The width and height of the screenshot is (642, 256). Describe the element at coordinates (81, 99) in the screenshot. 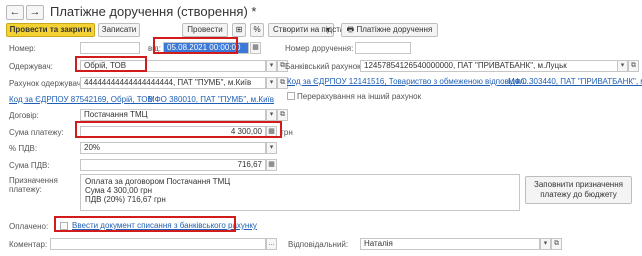

I see `edrpou-link-left: Код за ЄДРПОУ 87542169, Обрій, ТОВ` at that location.